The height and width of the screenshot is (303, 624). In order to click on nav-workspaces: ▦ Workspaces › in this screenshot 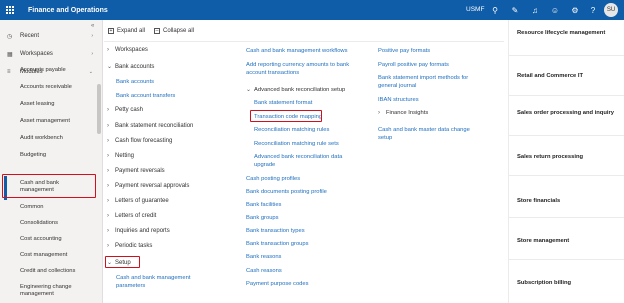, I will do `click(50, 54)`.